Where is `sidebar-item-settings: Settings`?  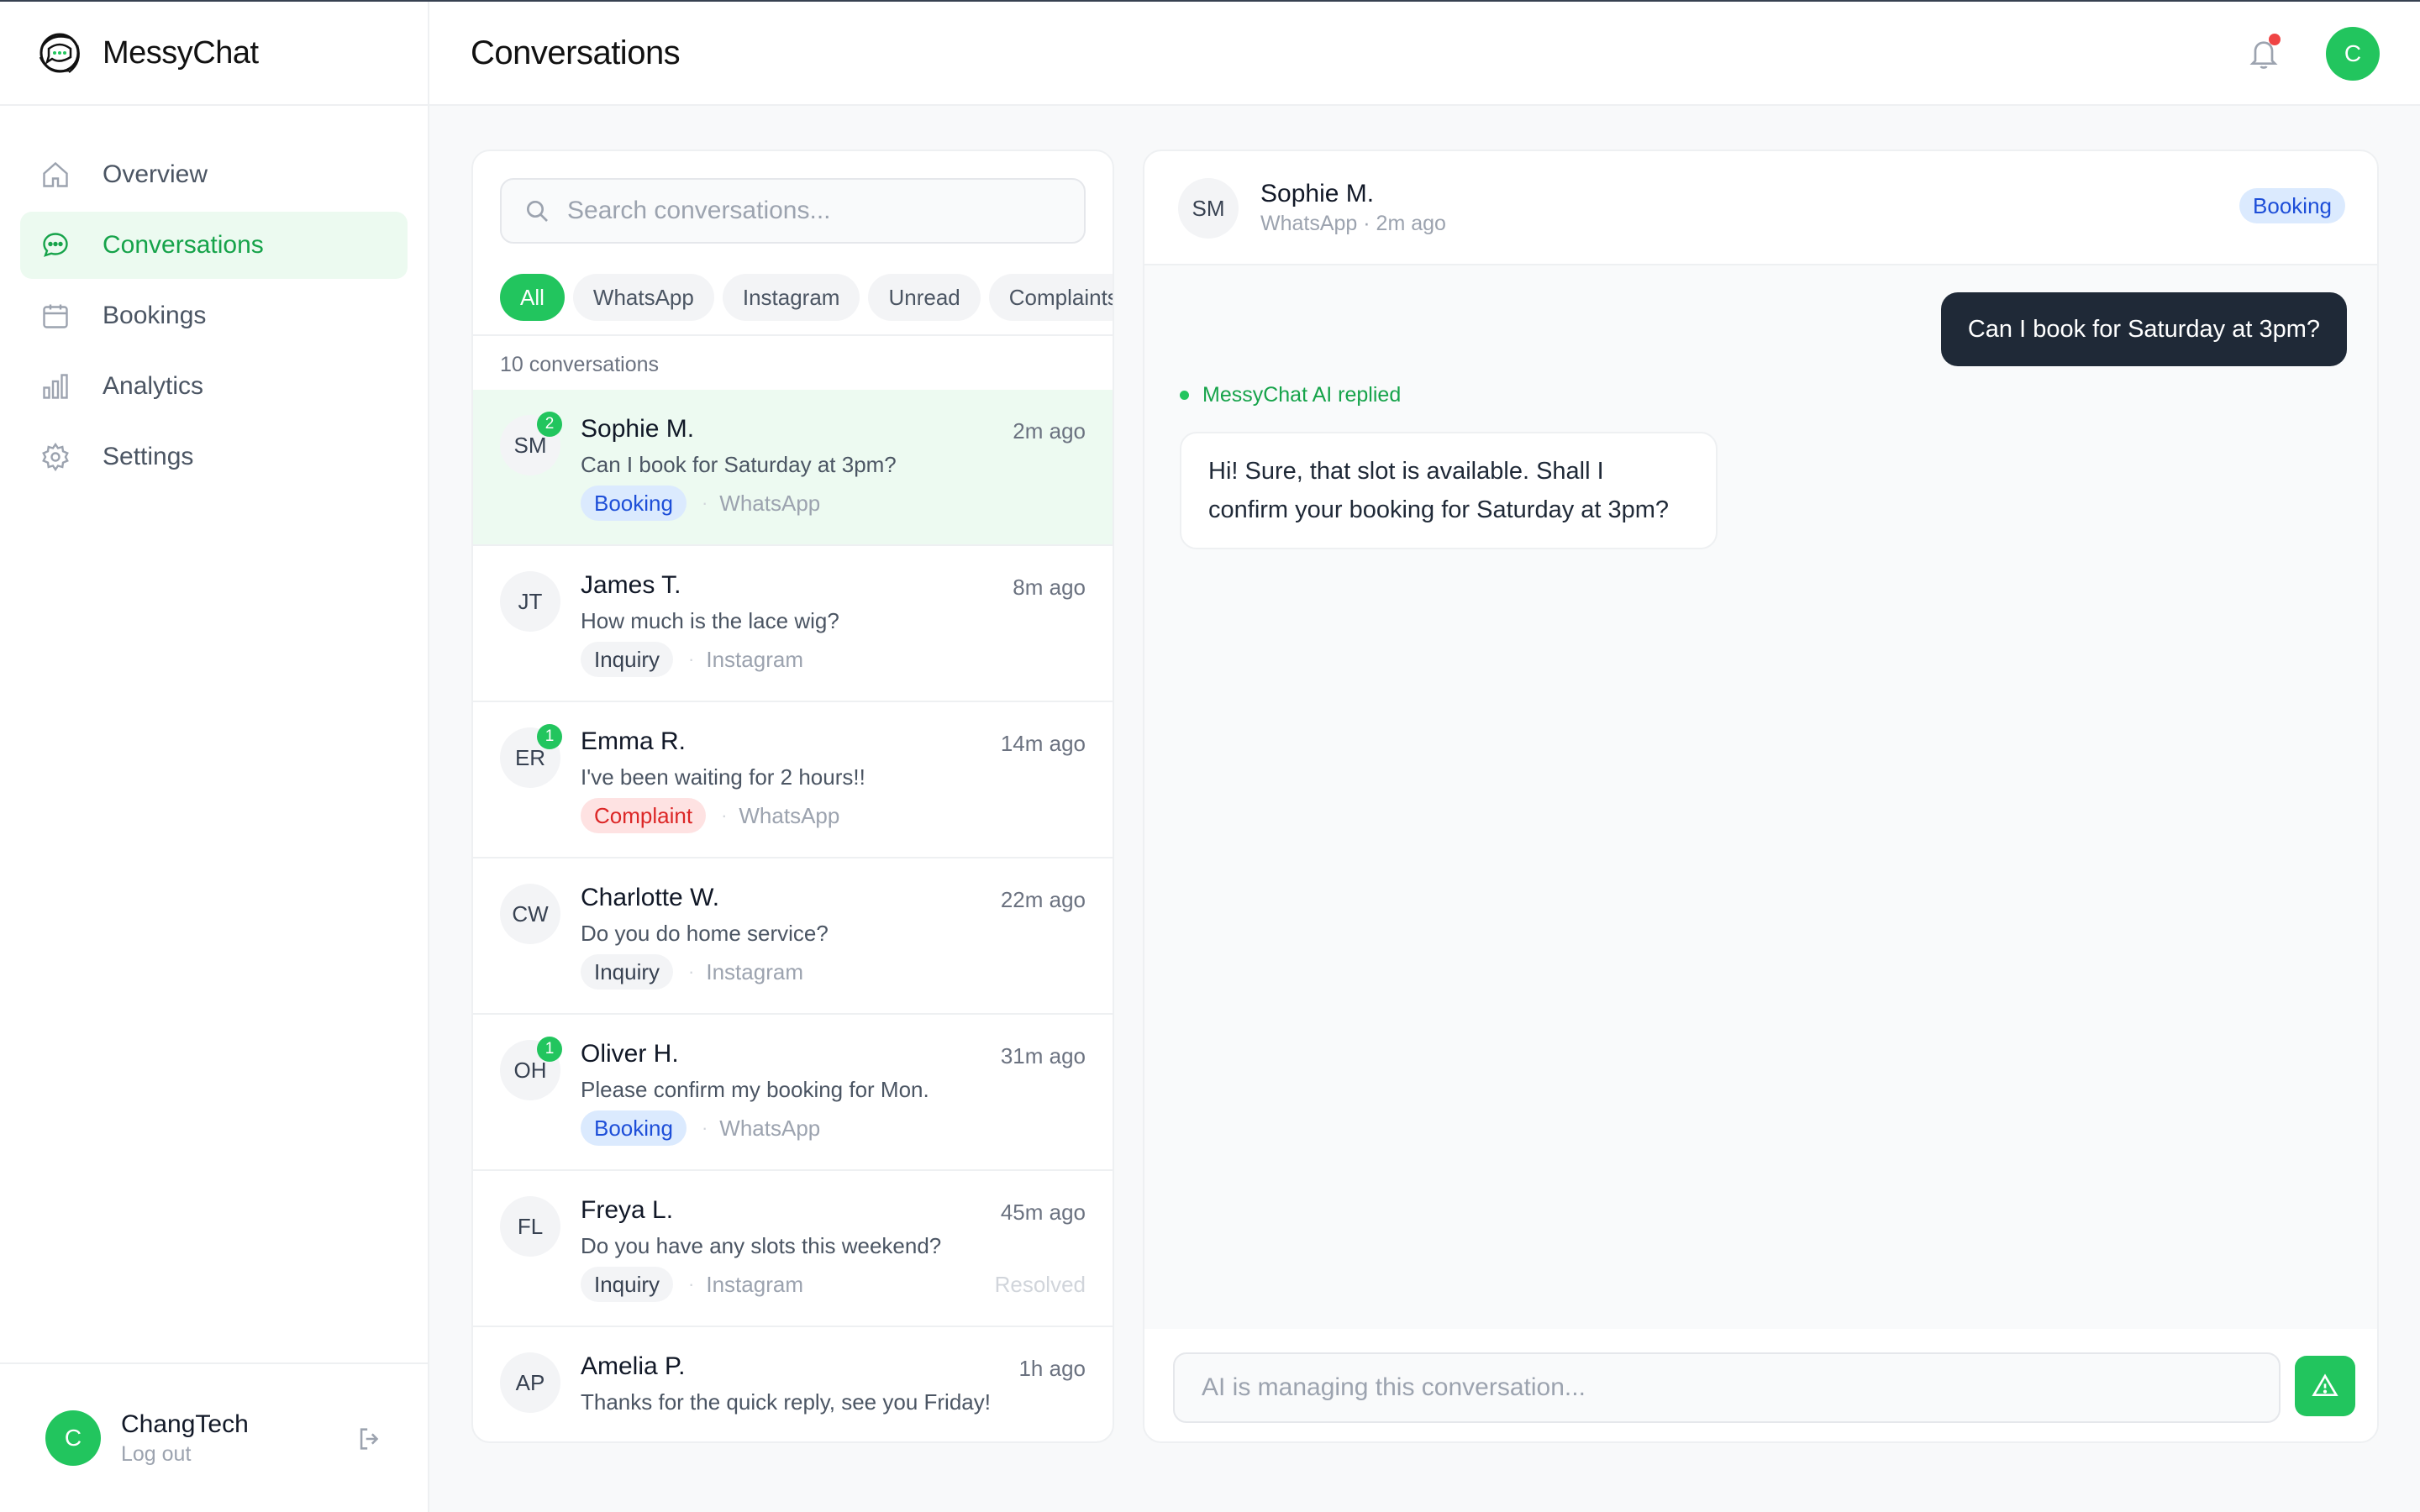 sidebar-item-settings: Settings is located at coordinates (214, 457).